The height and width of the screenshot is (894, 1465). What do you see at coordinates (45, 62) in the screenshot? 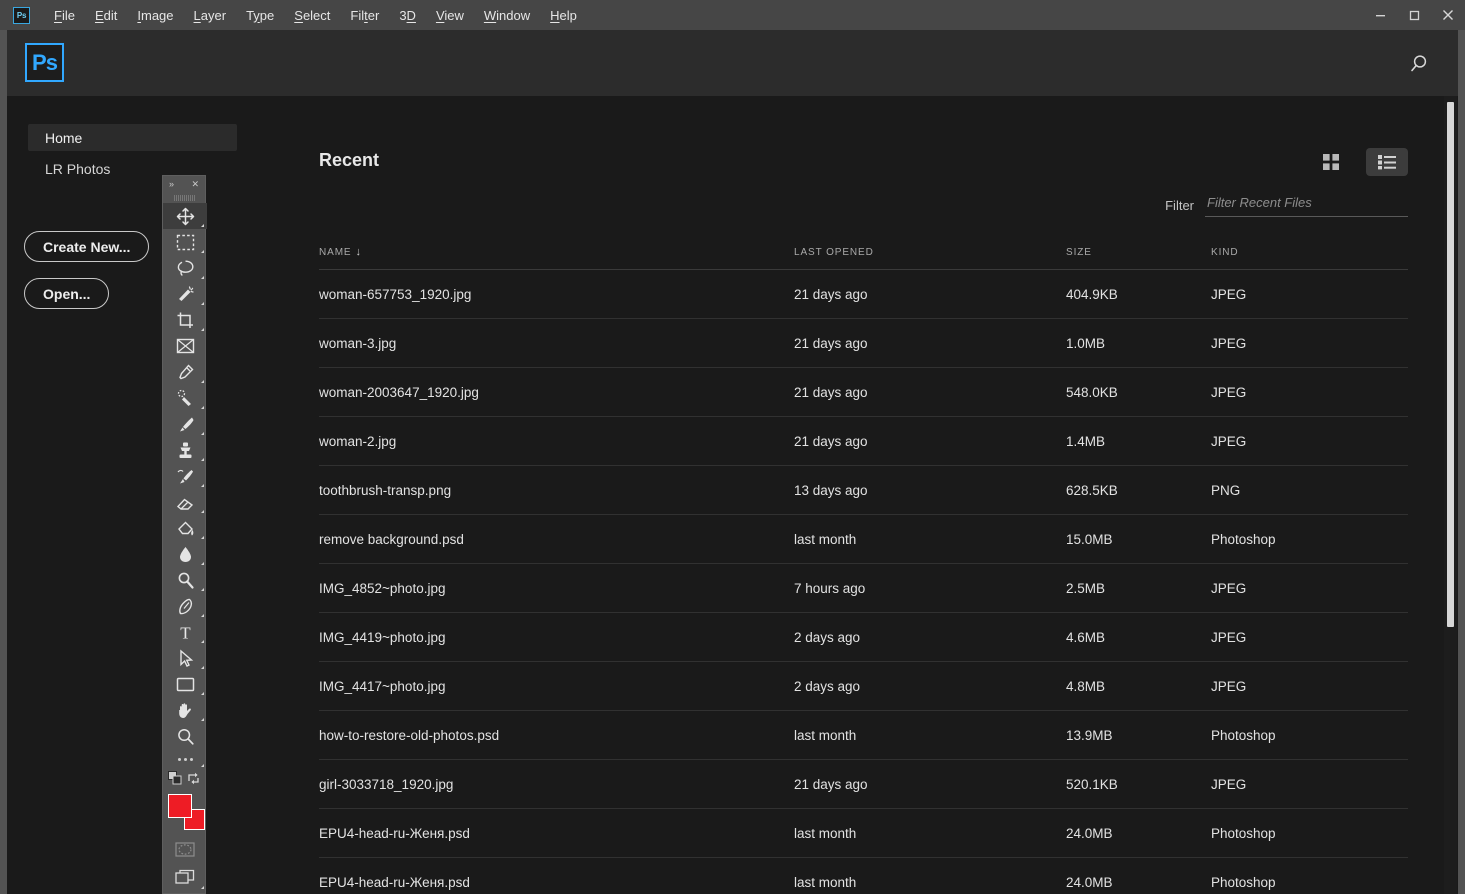
I see `photoshop-logo-label: Ps` at bounding box center [45, 62].